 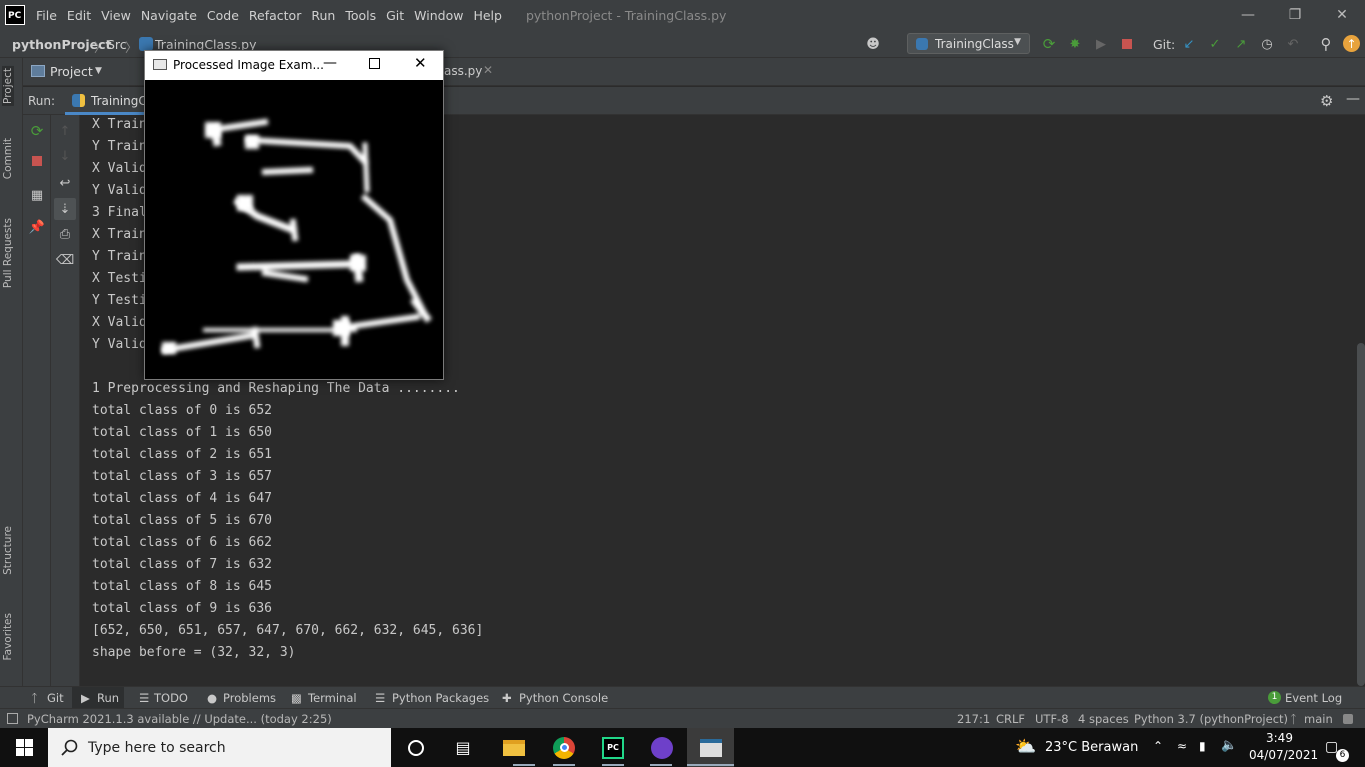 What do you see at coordinates (514, 747) in the screenshot?
I see `file-explorer-icon` at bounding box center [514, 747].